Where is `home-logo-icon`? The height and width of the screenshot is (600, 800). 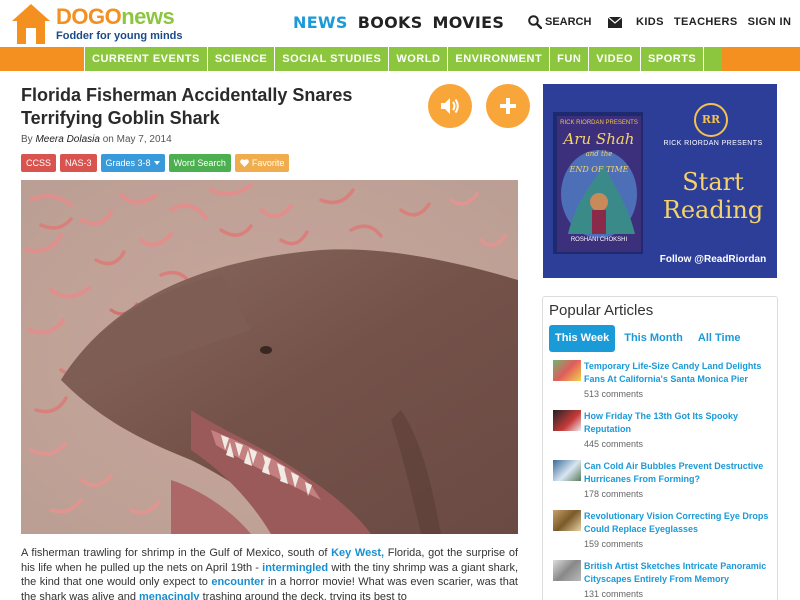 home-logo-icon is located at coordinates (31, 24).